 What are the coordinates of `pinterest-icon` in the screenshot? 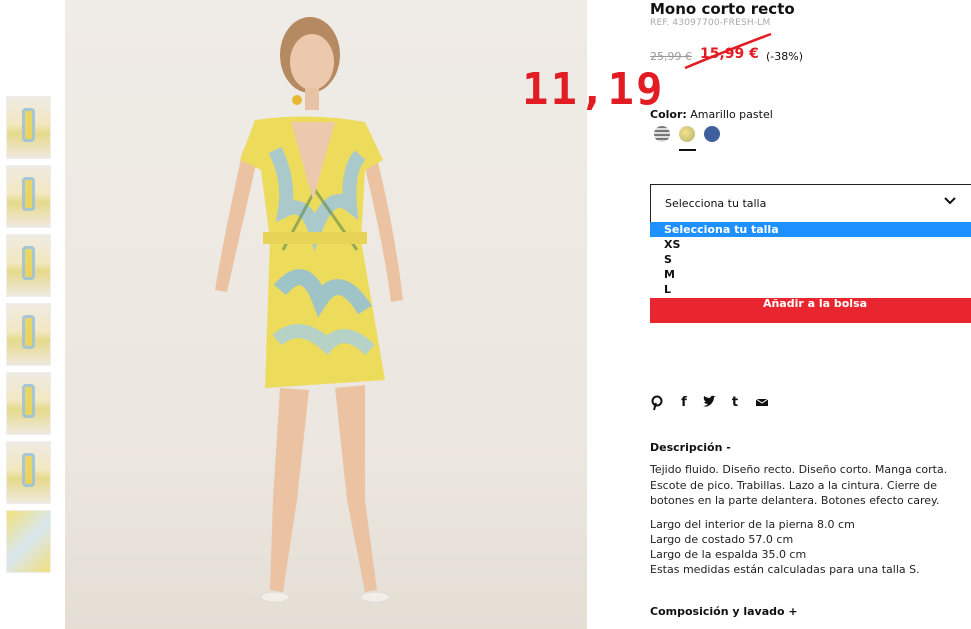 It's located at (657, 403).